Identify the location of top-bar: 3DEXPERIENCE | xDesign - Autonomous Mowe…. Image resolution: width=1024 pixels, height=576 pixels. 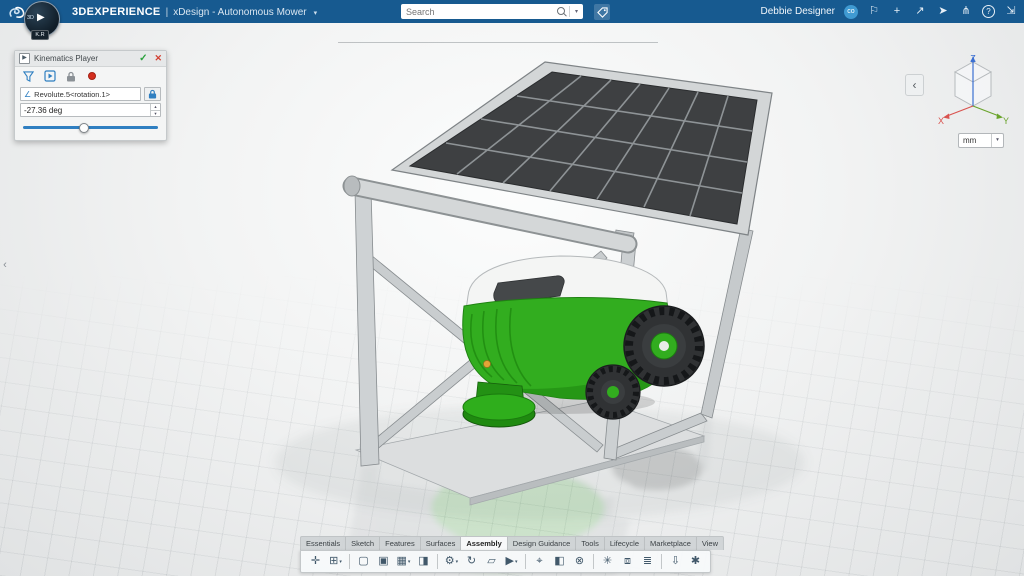
(512, 11).